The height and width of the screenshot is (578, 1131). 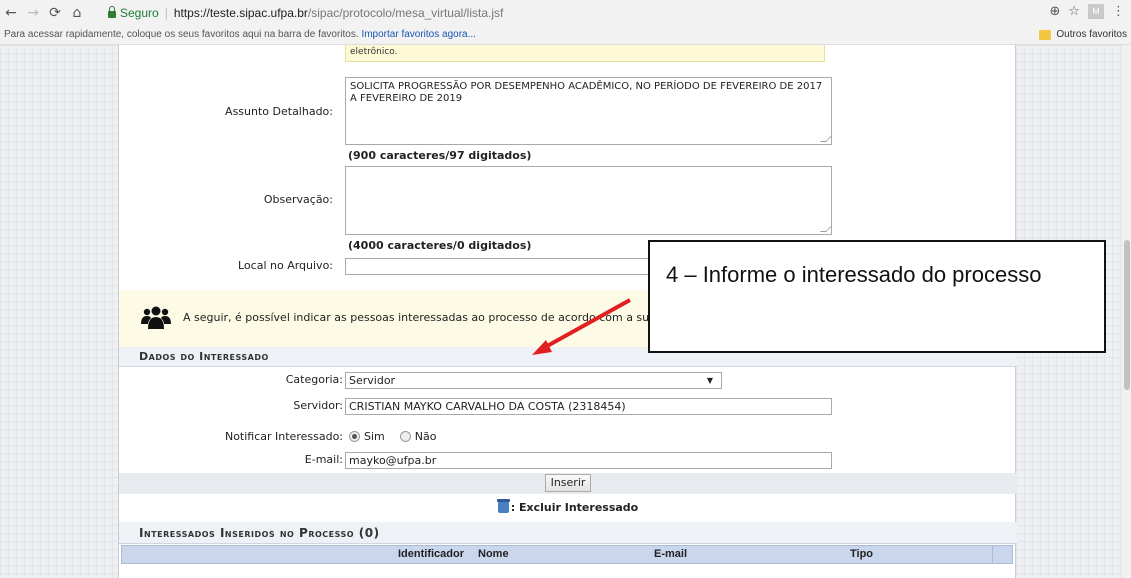 What do you see at coordinates (318, 405) in the screenshot?
I see `servidor-label: Servidor:` at bounding box center [318, 405].